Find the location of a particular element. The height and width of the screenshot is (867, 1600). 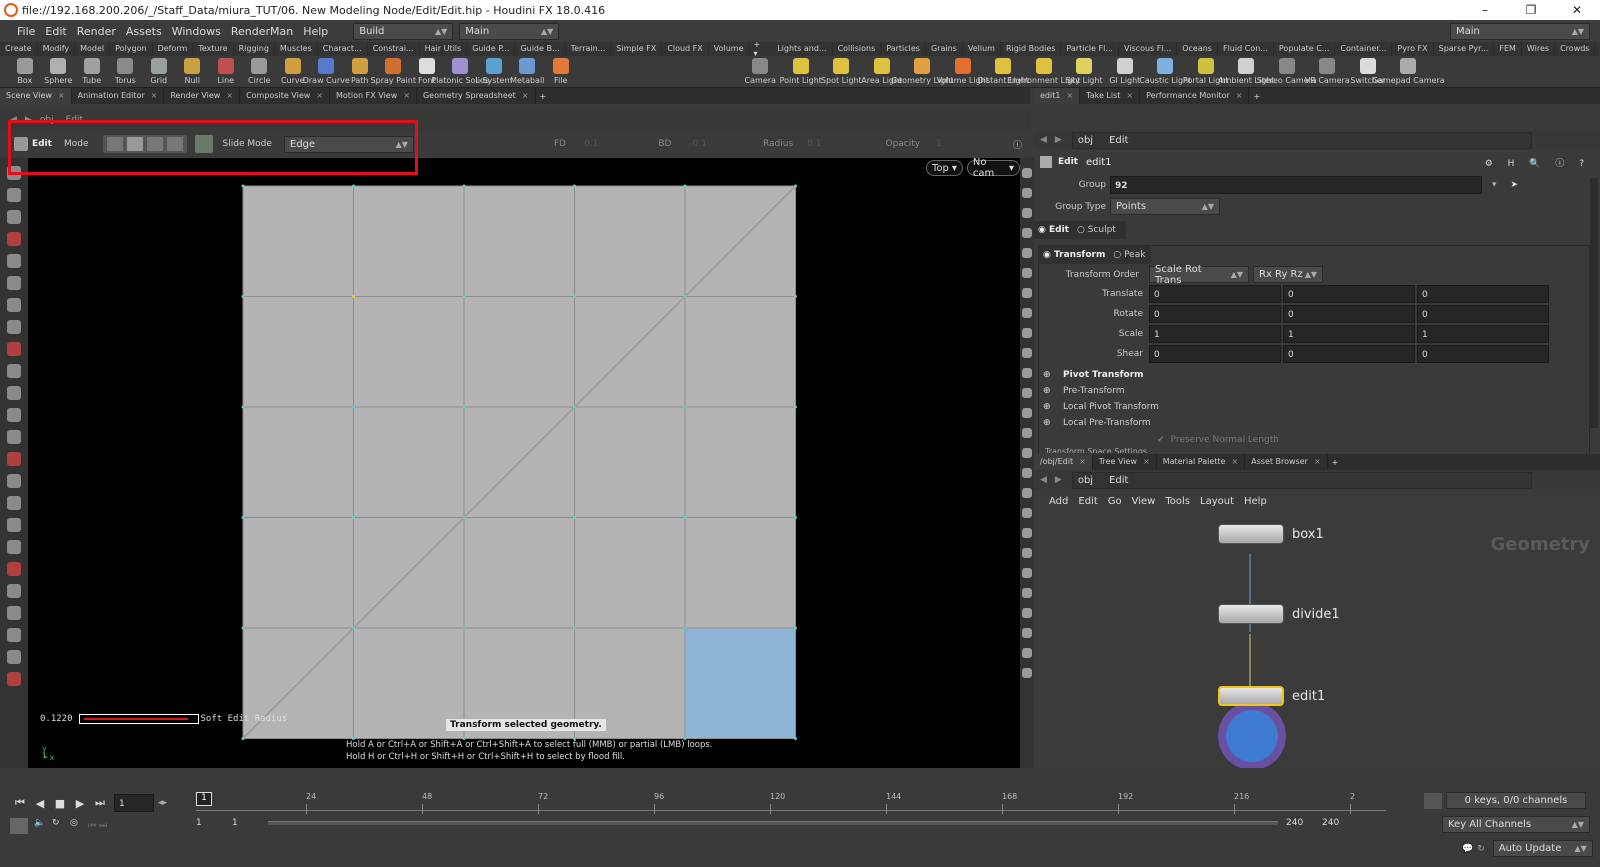

rotate-field-z: 0 is located at coordinates (1483, 314).